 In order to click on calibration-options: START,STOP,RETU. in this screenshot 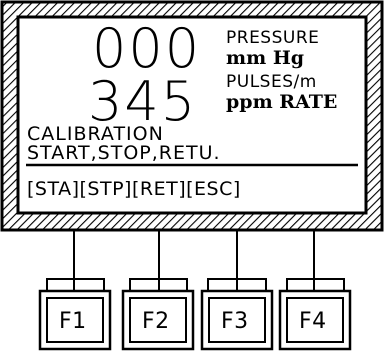, I will do `click(124, 153)`.